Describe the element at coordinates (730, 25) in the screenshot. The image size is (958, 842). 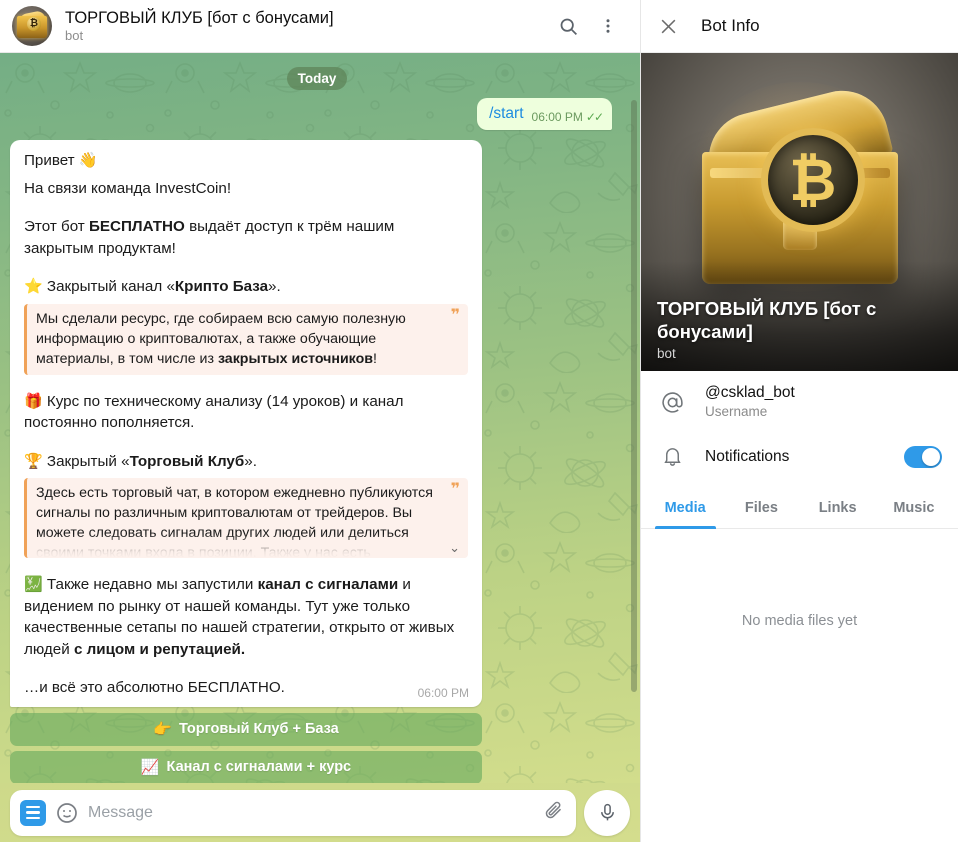
I see `info-panel-title: Bot Info` at that location.